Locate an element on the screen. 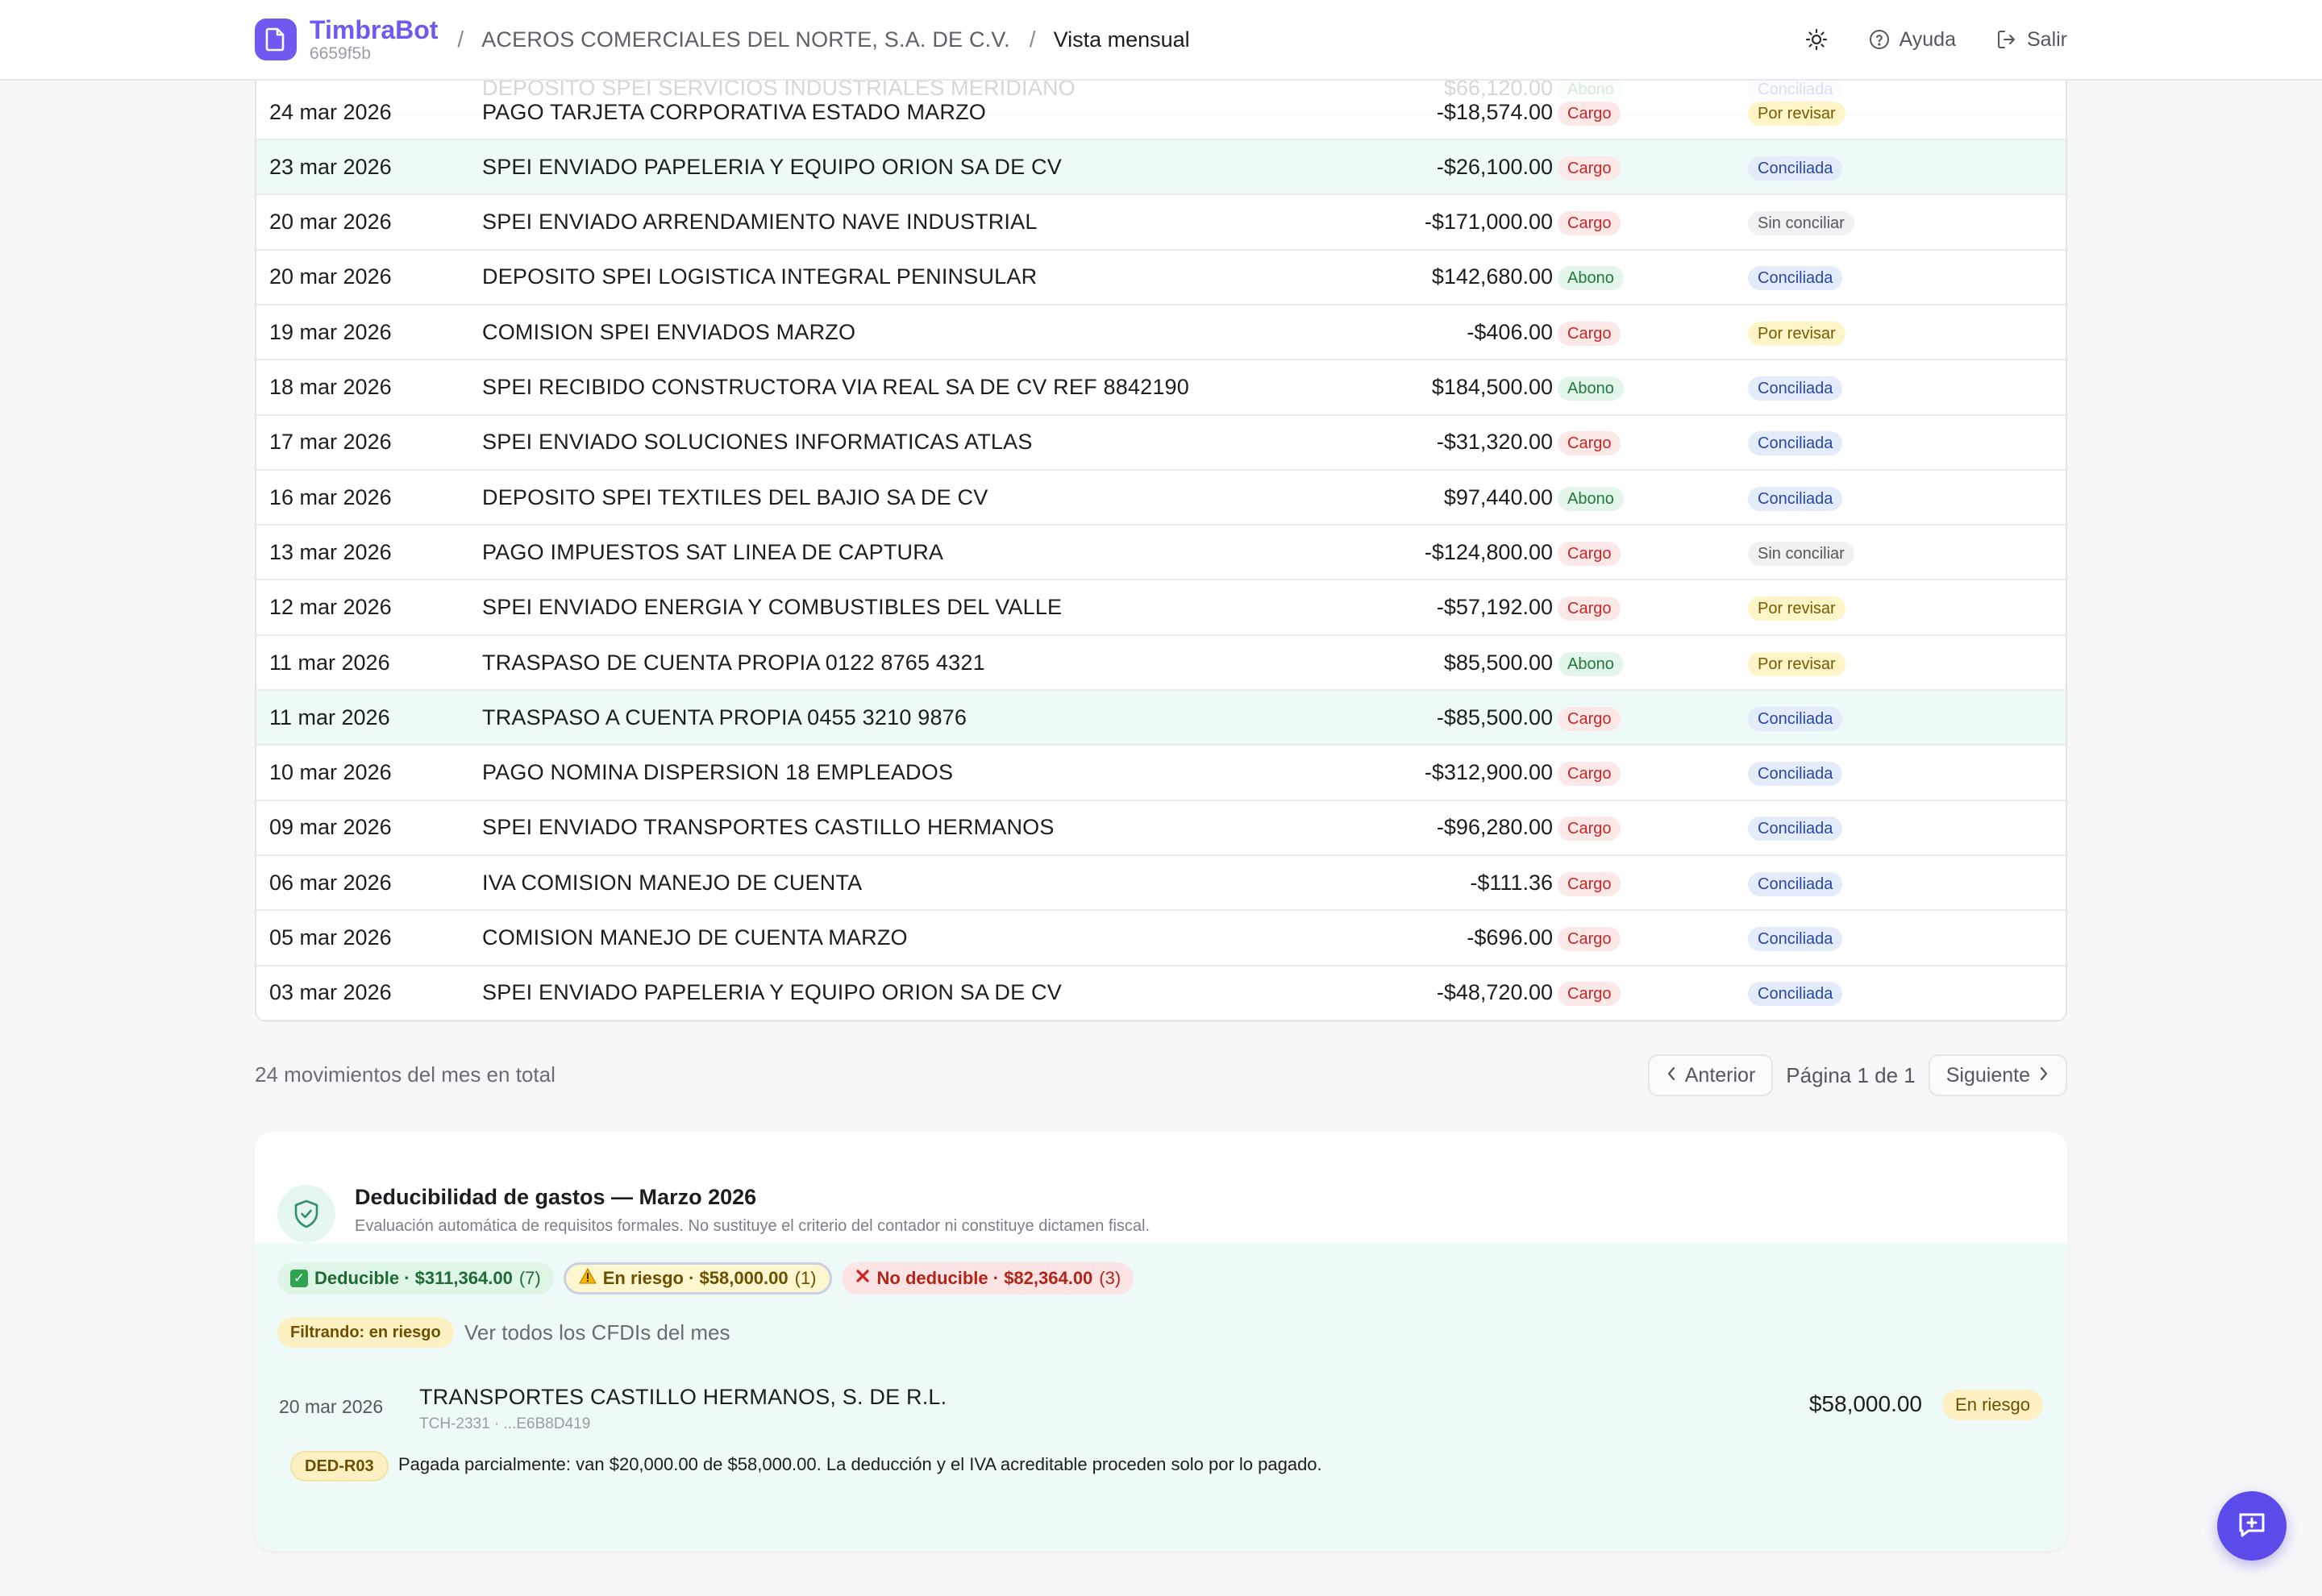 This screenshot has height=1596, width=2322. row-description: PAGO TARJETA CORPORATIVA ESTADO MARZO is located at coordinates (734, 111).